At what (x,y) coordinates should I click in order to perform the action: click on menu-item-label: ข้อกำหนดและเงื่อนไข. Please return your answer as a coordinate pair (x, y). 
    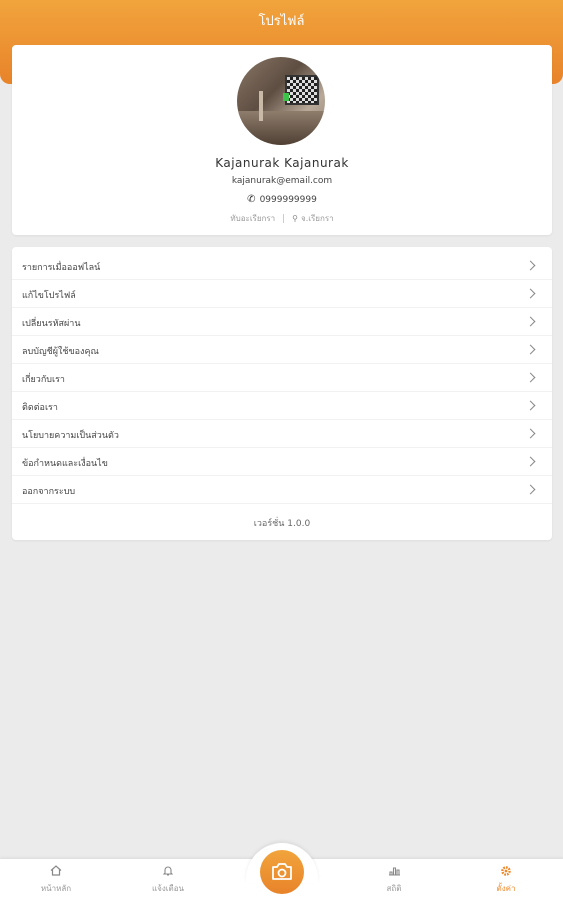
    Looking at the image, I should click on (65, 464).